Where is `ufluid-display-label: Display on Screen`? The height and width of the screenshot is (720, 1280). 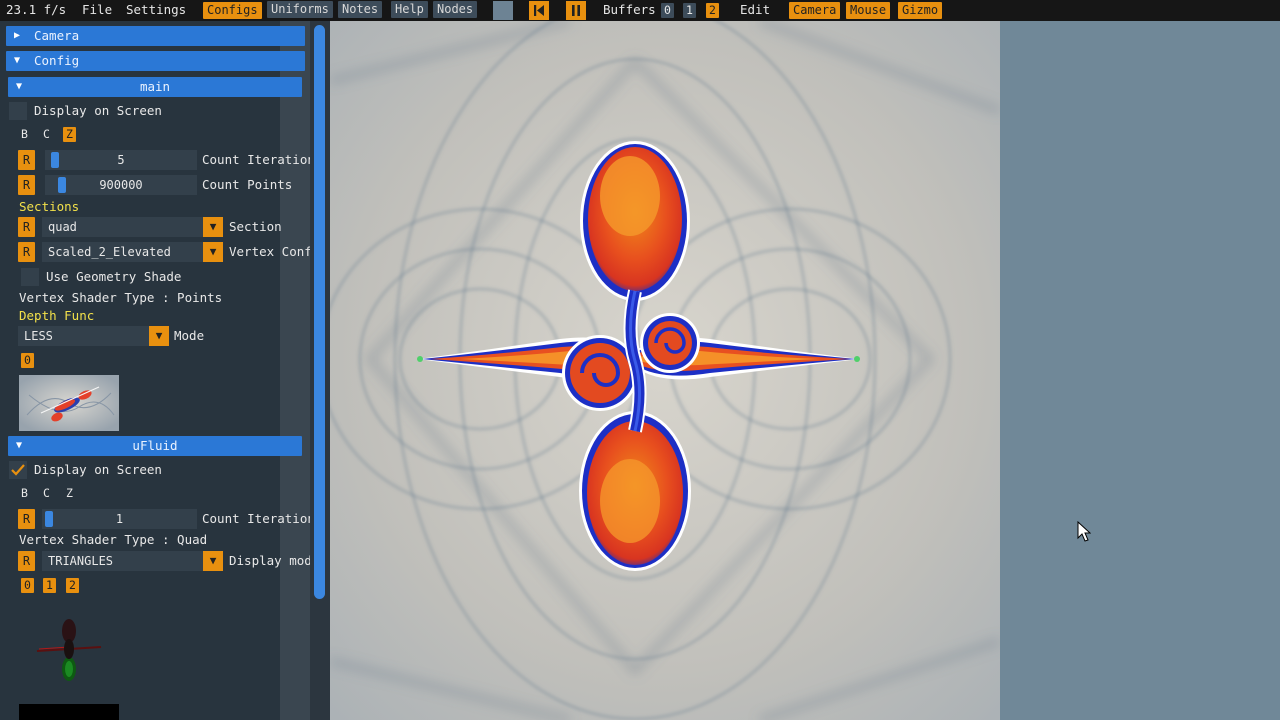
ufluid-display-label: Display on Screen is located at coordinates (98, 469).